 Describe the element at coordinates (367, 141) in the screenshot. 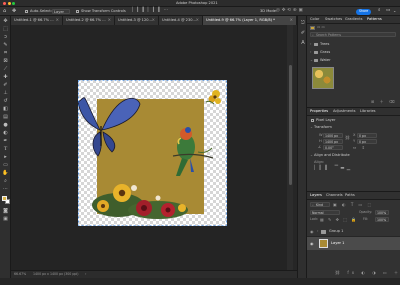

I see `y-field: 0 px` at that location.